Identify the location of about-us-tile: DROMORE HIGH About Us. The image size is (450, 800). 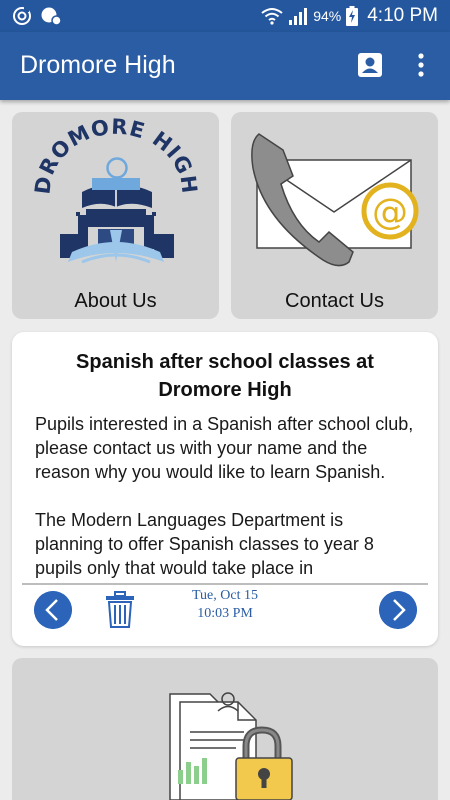
(115, 215).